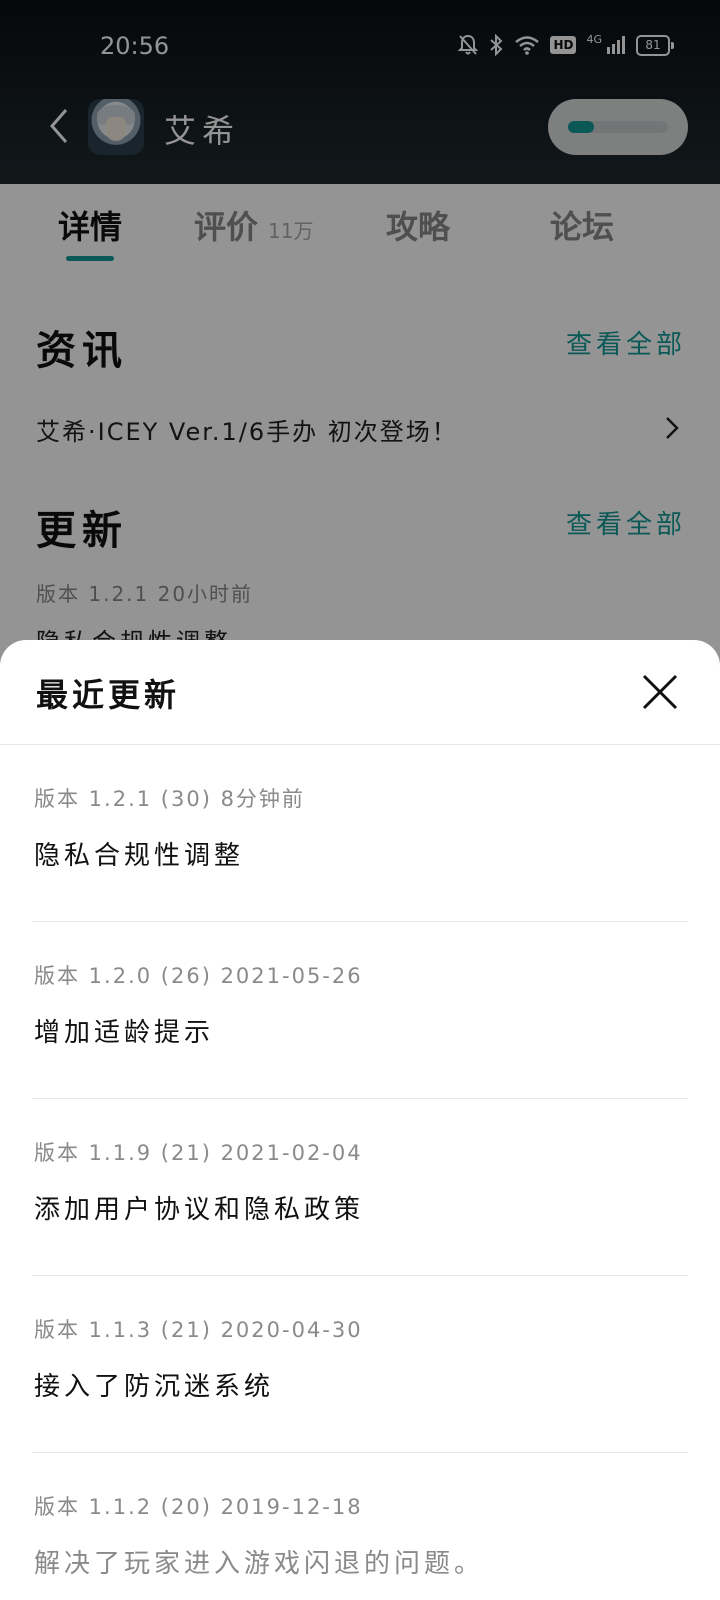 The height and width of the screenshot is (1600, 720). I want to click on sheet-title: 最近更新, so click(108, 695).